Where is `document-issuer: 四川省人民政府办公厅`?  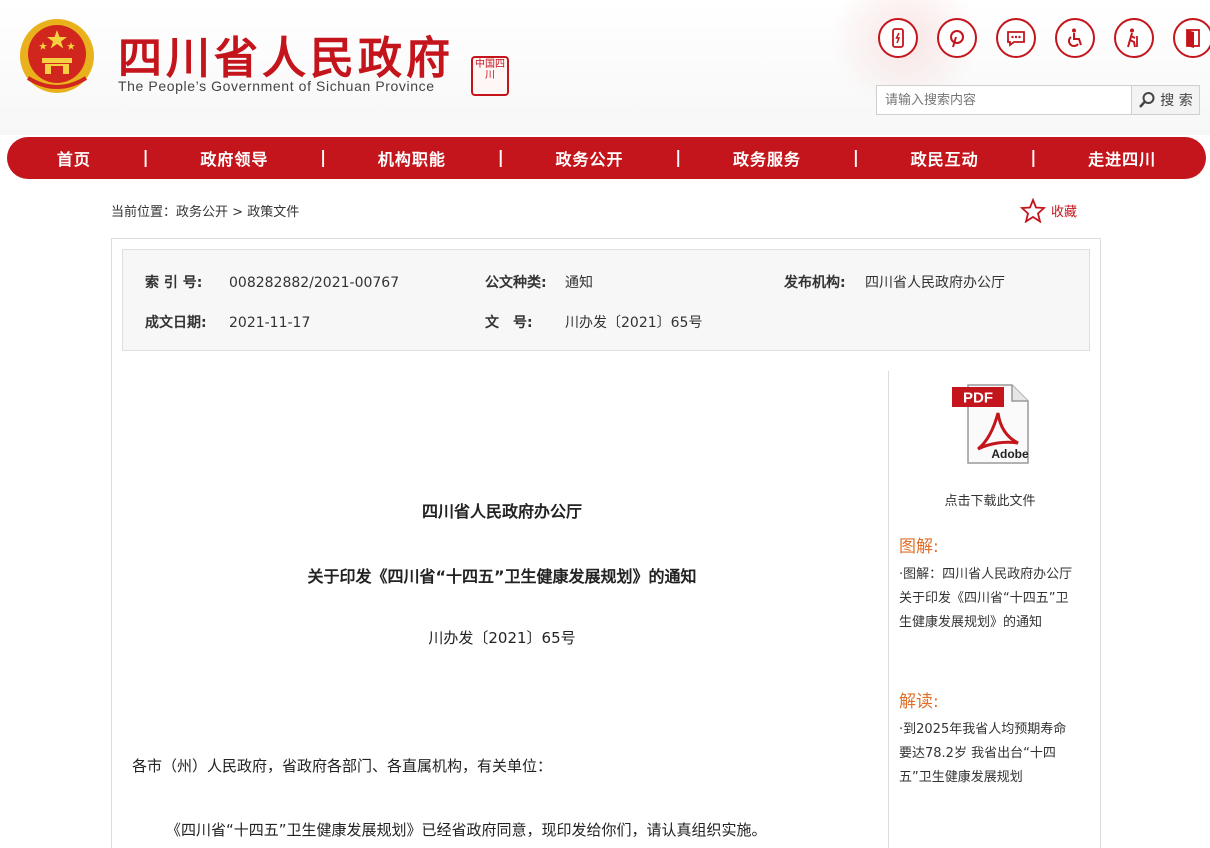
document-issuer: 四川省人民政府办公厅 is located at coordinates (501, 511).